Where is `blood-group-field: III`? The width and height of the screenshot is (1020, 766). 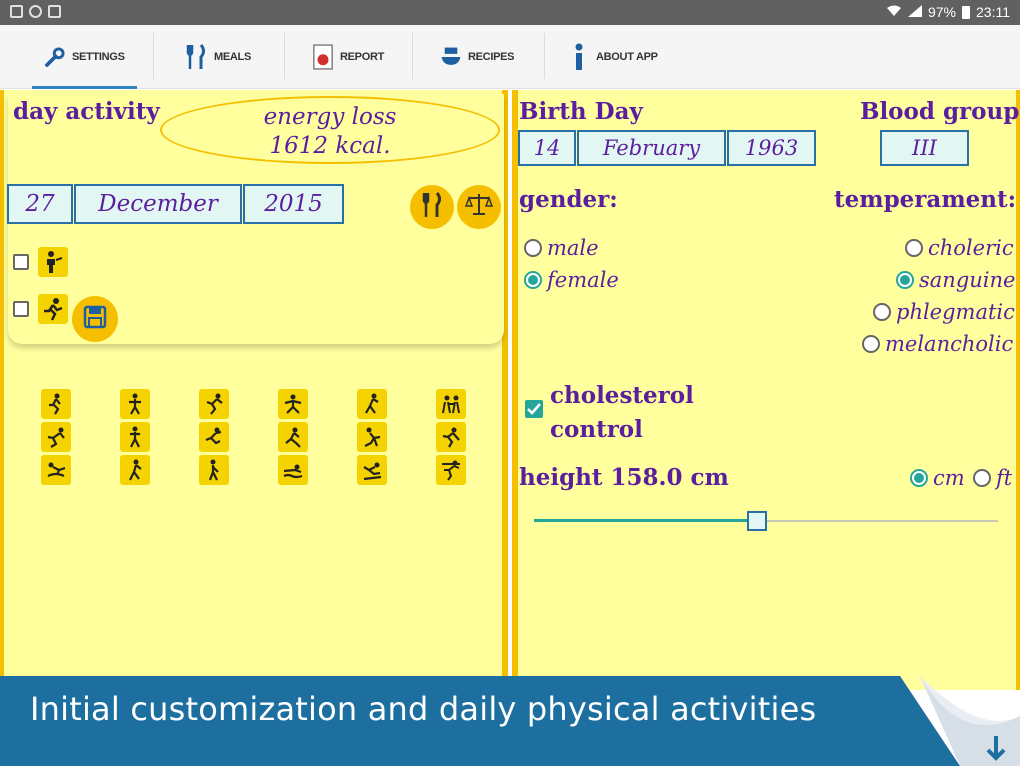 blood-group-field: III is located at coordinates (924, 148).